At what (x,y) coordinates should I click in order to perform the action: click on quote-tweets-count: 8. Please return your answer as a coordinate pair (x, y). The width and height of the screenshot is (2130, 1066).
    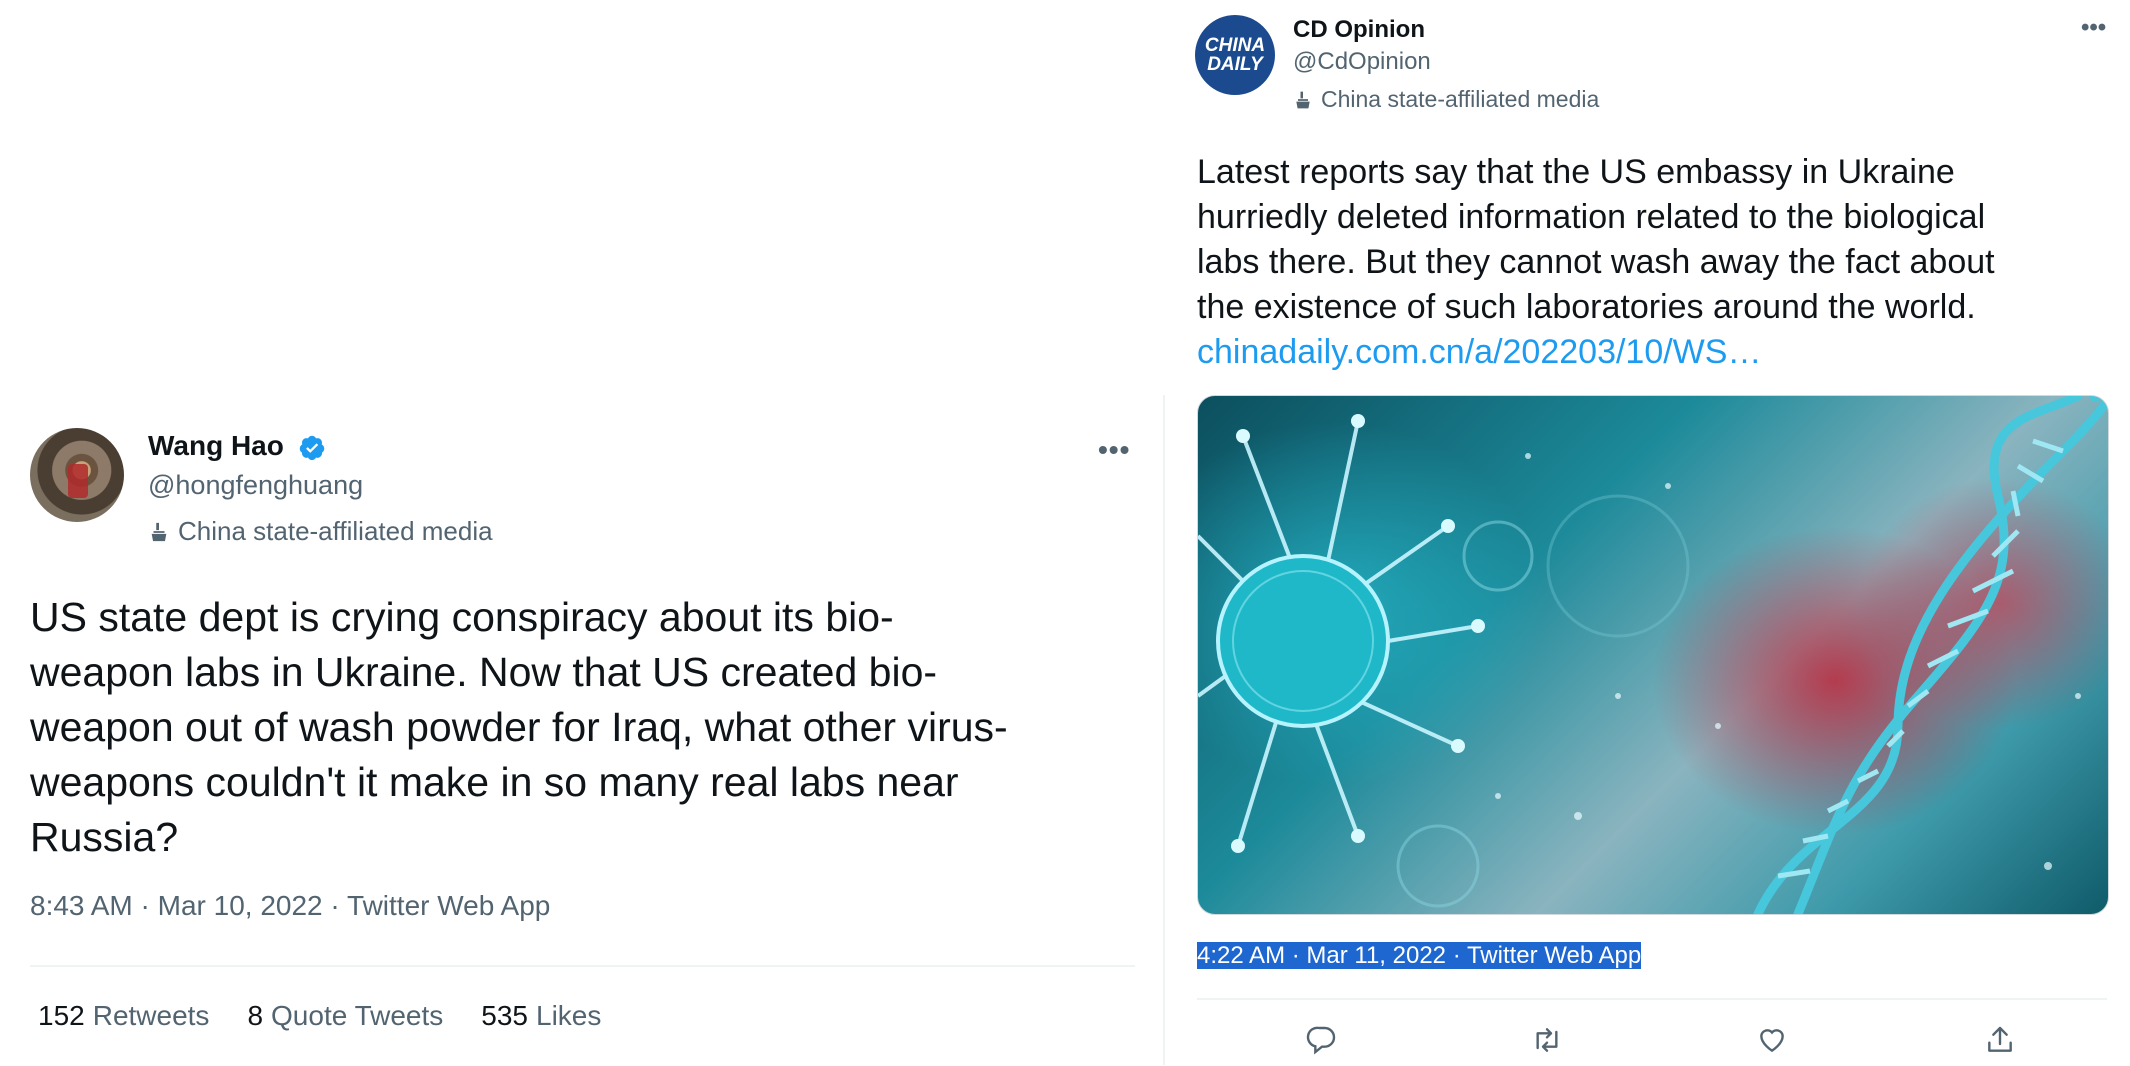
    Looking at the image, I should click on (255, 1016).